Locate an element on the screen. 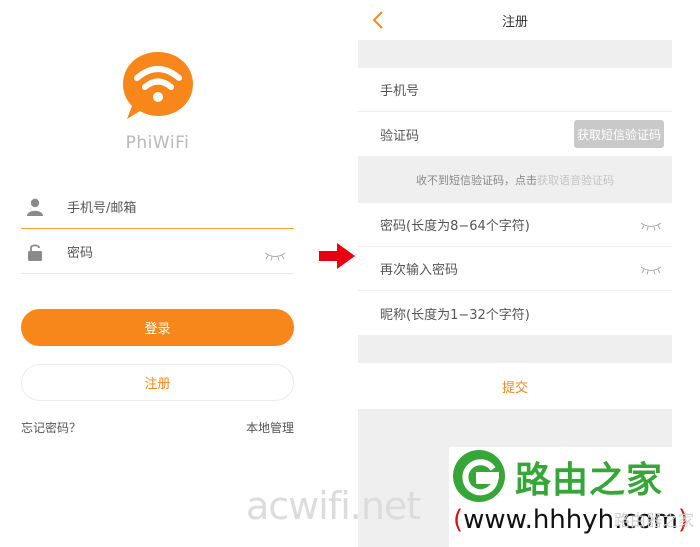 This screenshot has width=700, height=547. nav-bar: 注册 is located at coordinates (515, 20).